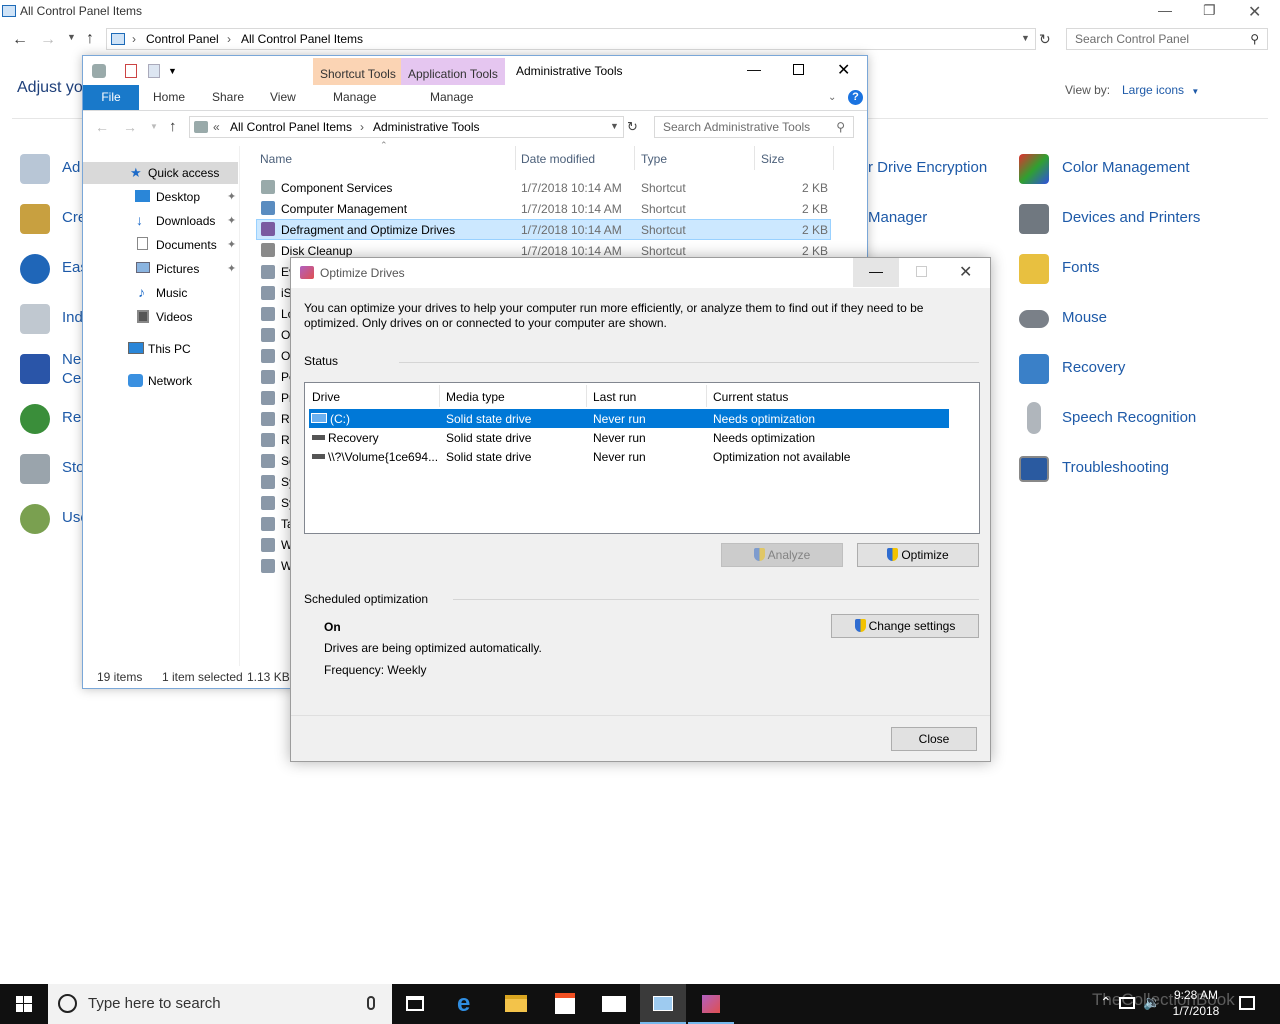  Describe the element at coordinates (220, 1004) in the screenshot. I see `taskbar-search-input: Type here to search` at that location.